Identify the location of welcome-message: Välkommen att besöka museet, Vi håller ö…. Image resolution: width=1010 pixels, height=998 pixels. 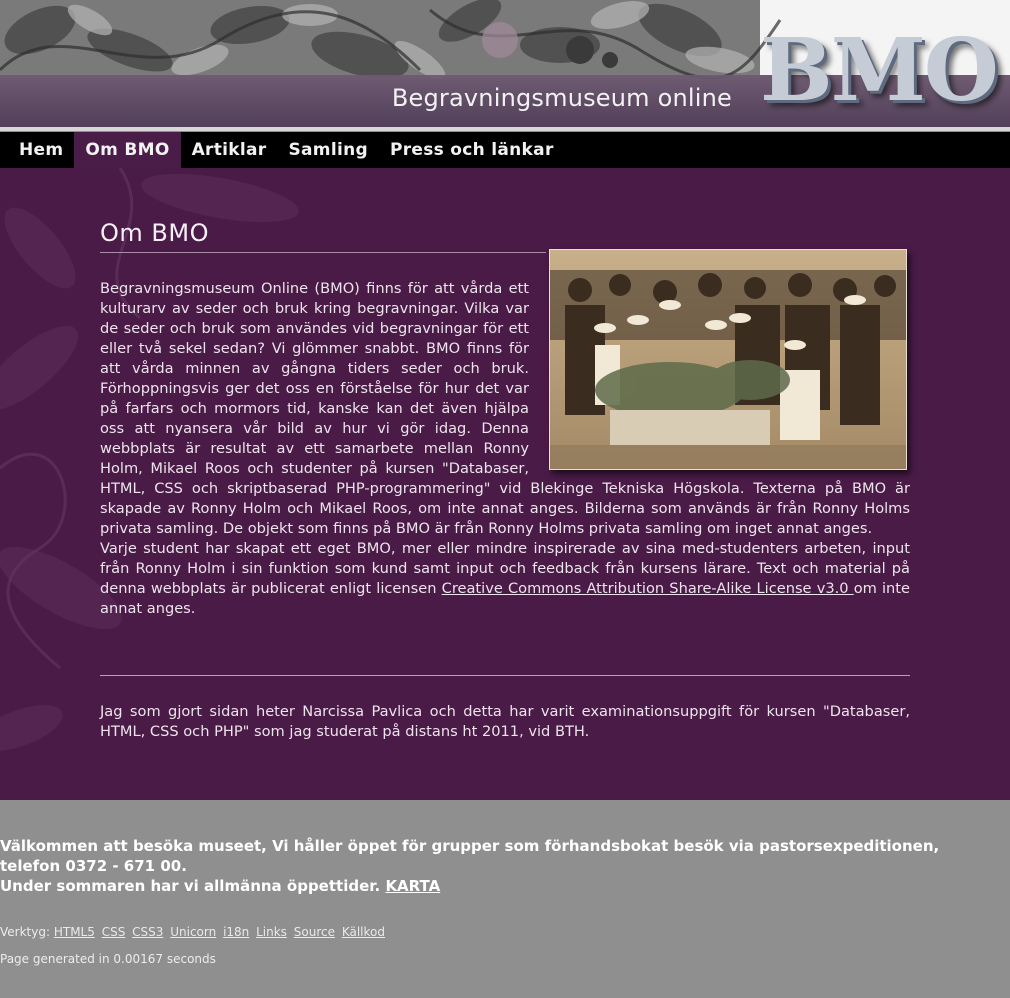
(500, 866).